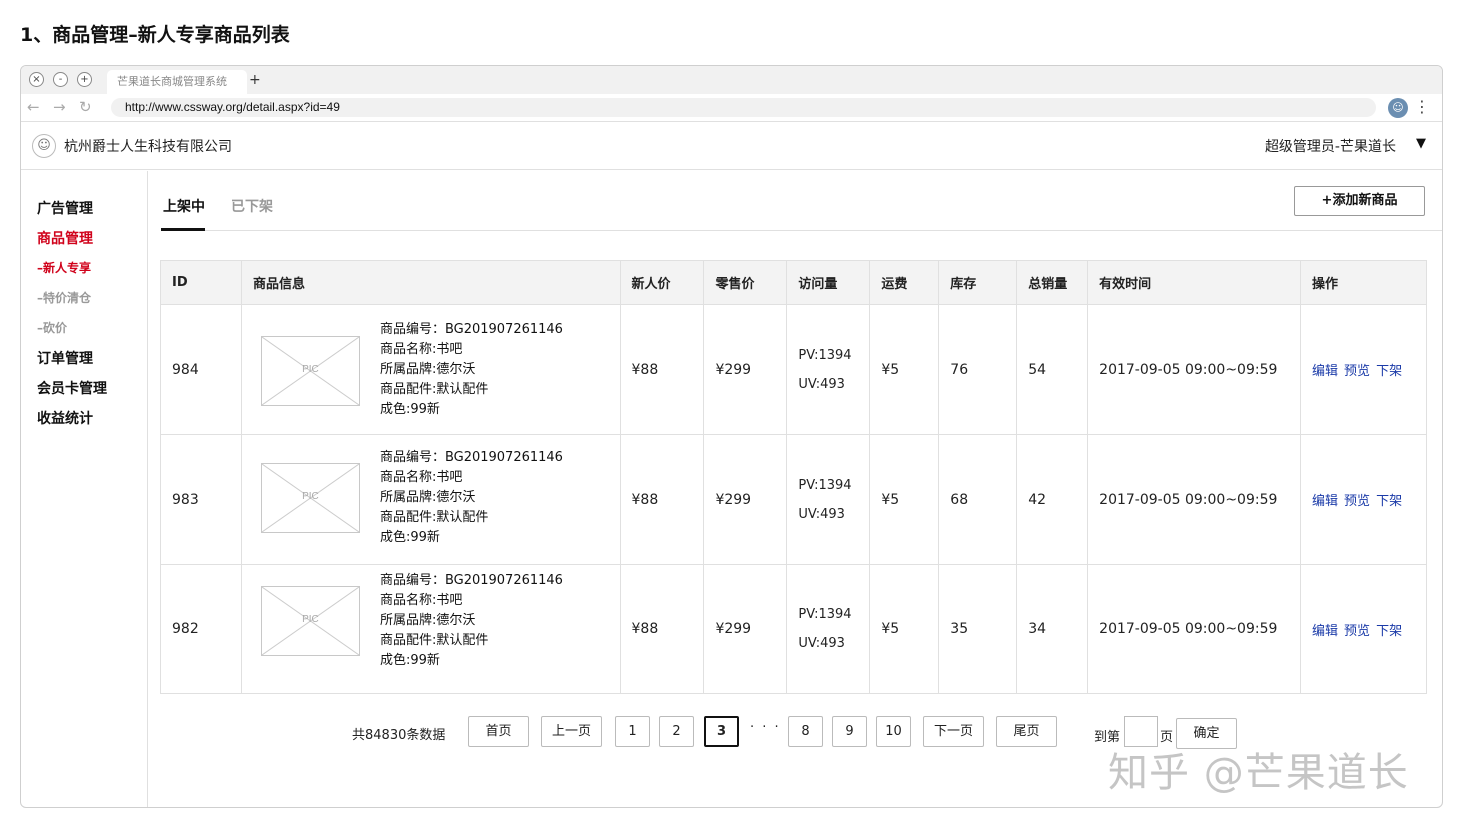 This screenshot has height=824, width=1459. What do you see at coordinates (1359, 201) in the screenshot?
I see `add-new-goods-button: +添加新商品` at bounding box center [1359, 201].